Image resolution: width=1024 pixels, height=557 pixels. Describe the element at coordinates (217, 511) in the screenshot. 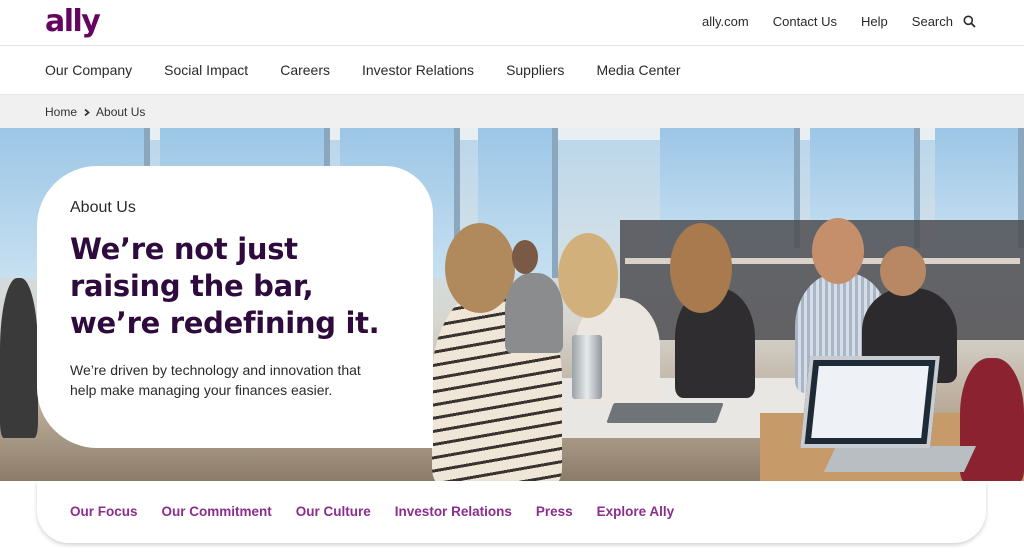

I see `anchor-our-commitment: Our Commitment` at that location.